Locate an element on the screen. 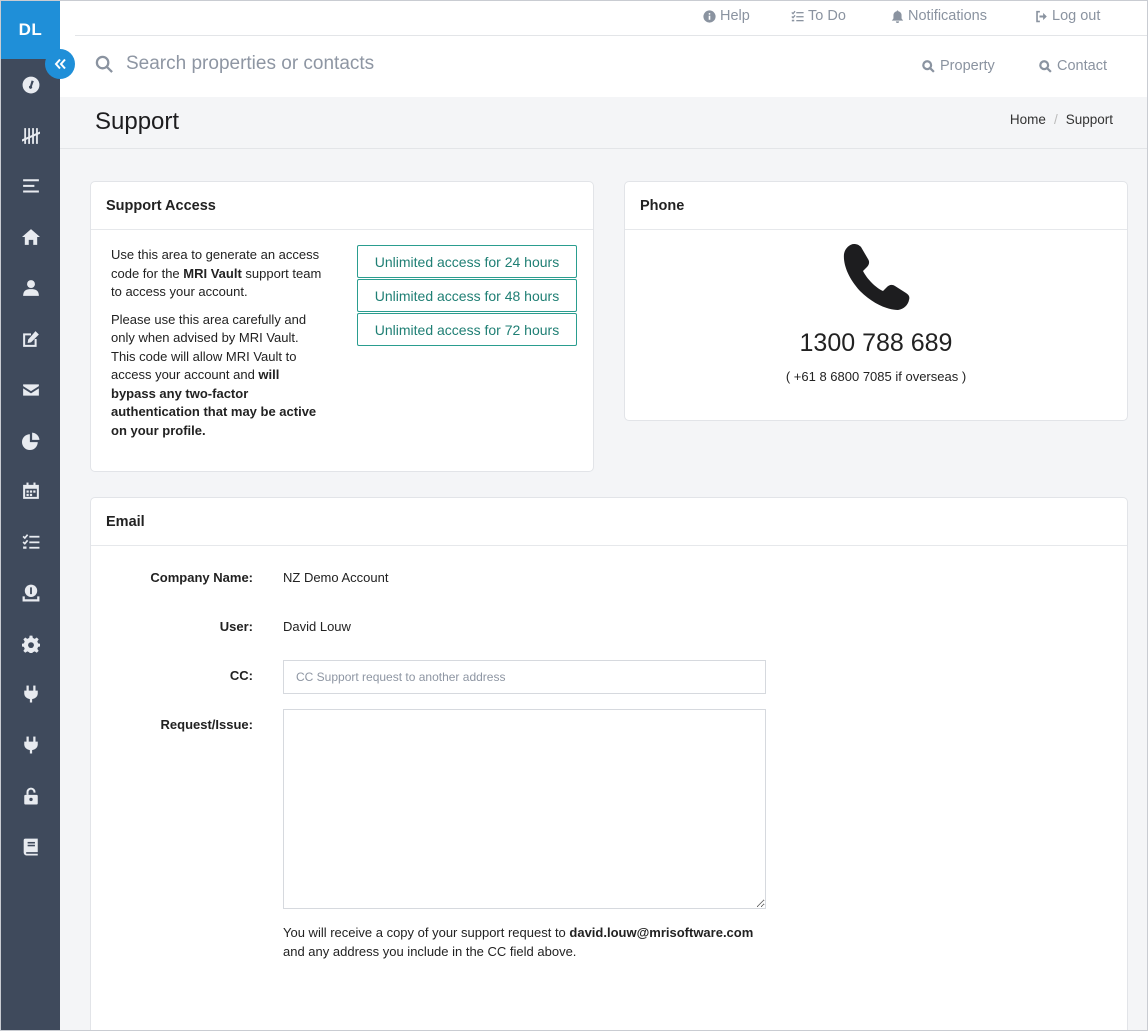 This screenshot has height=1031, width=1148. tally-icon is located at coordinates (30, 136).